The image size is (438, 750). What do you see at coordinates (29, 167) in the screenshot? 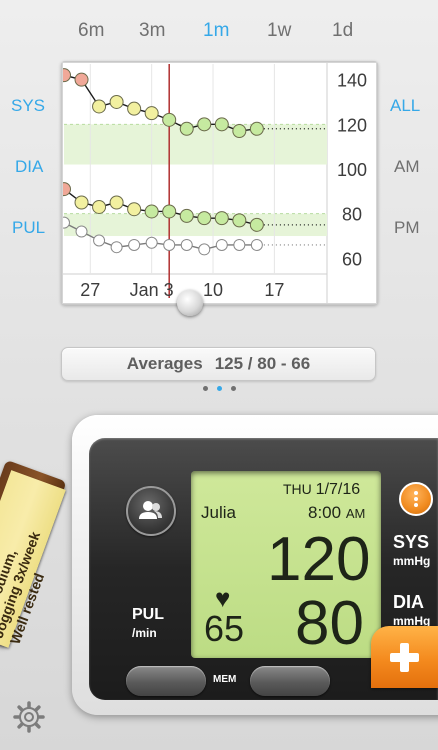
I see `series-label-dia: DIA` at bounding box center [29, 167].